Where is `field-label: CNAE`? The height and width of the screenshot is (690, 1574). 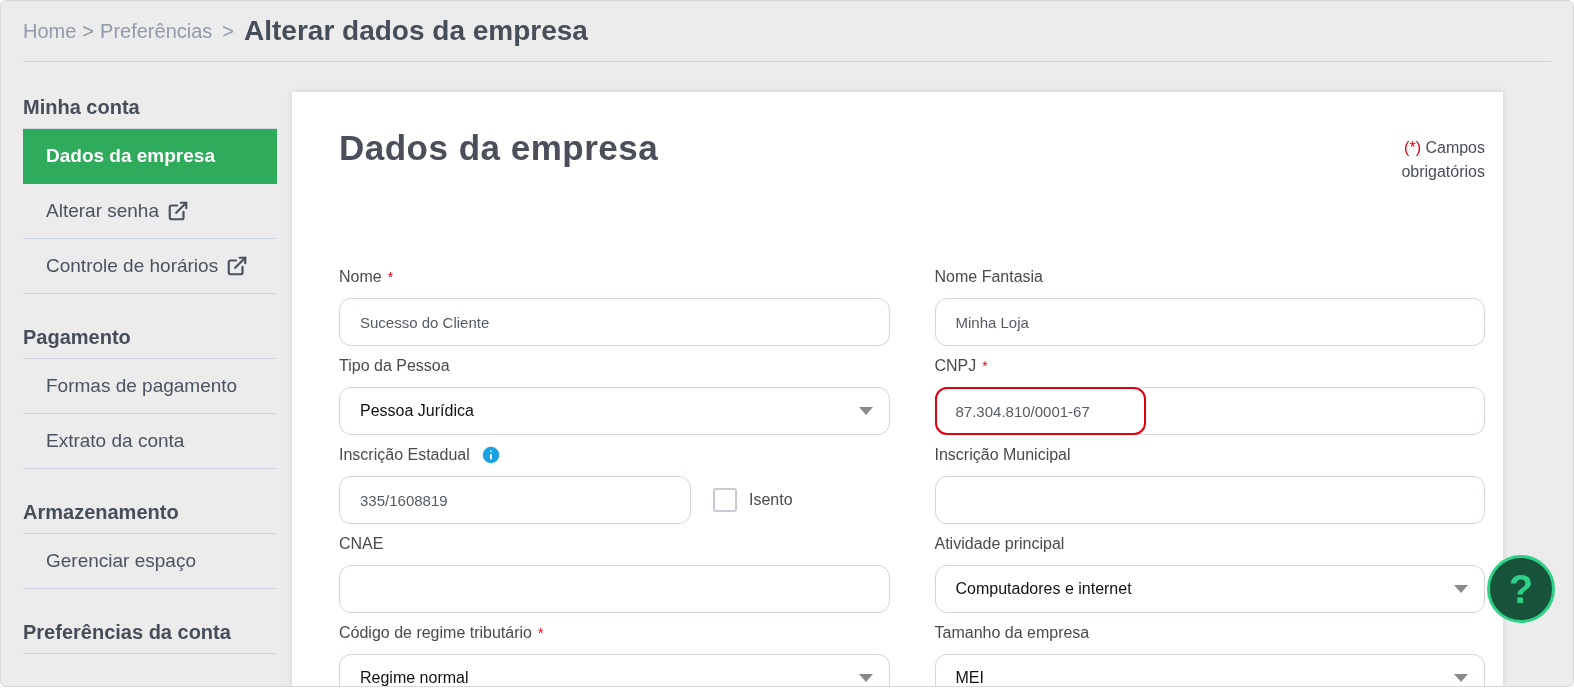
field-label: CNAE is located at coordinates (361, 544).